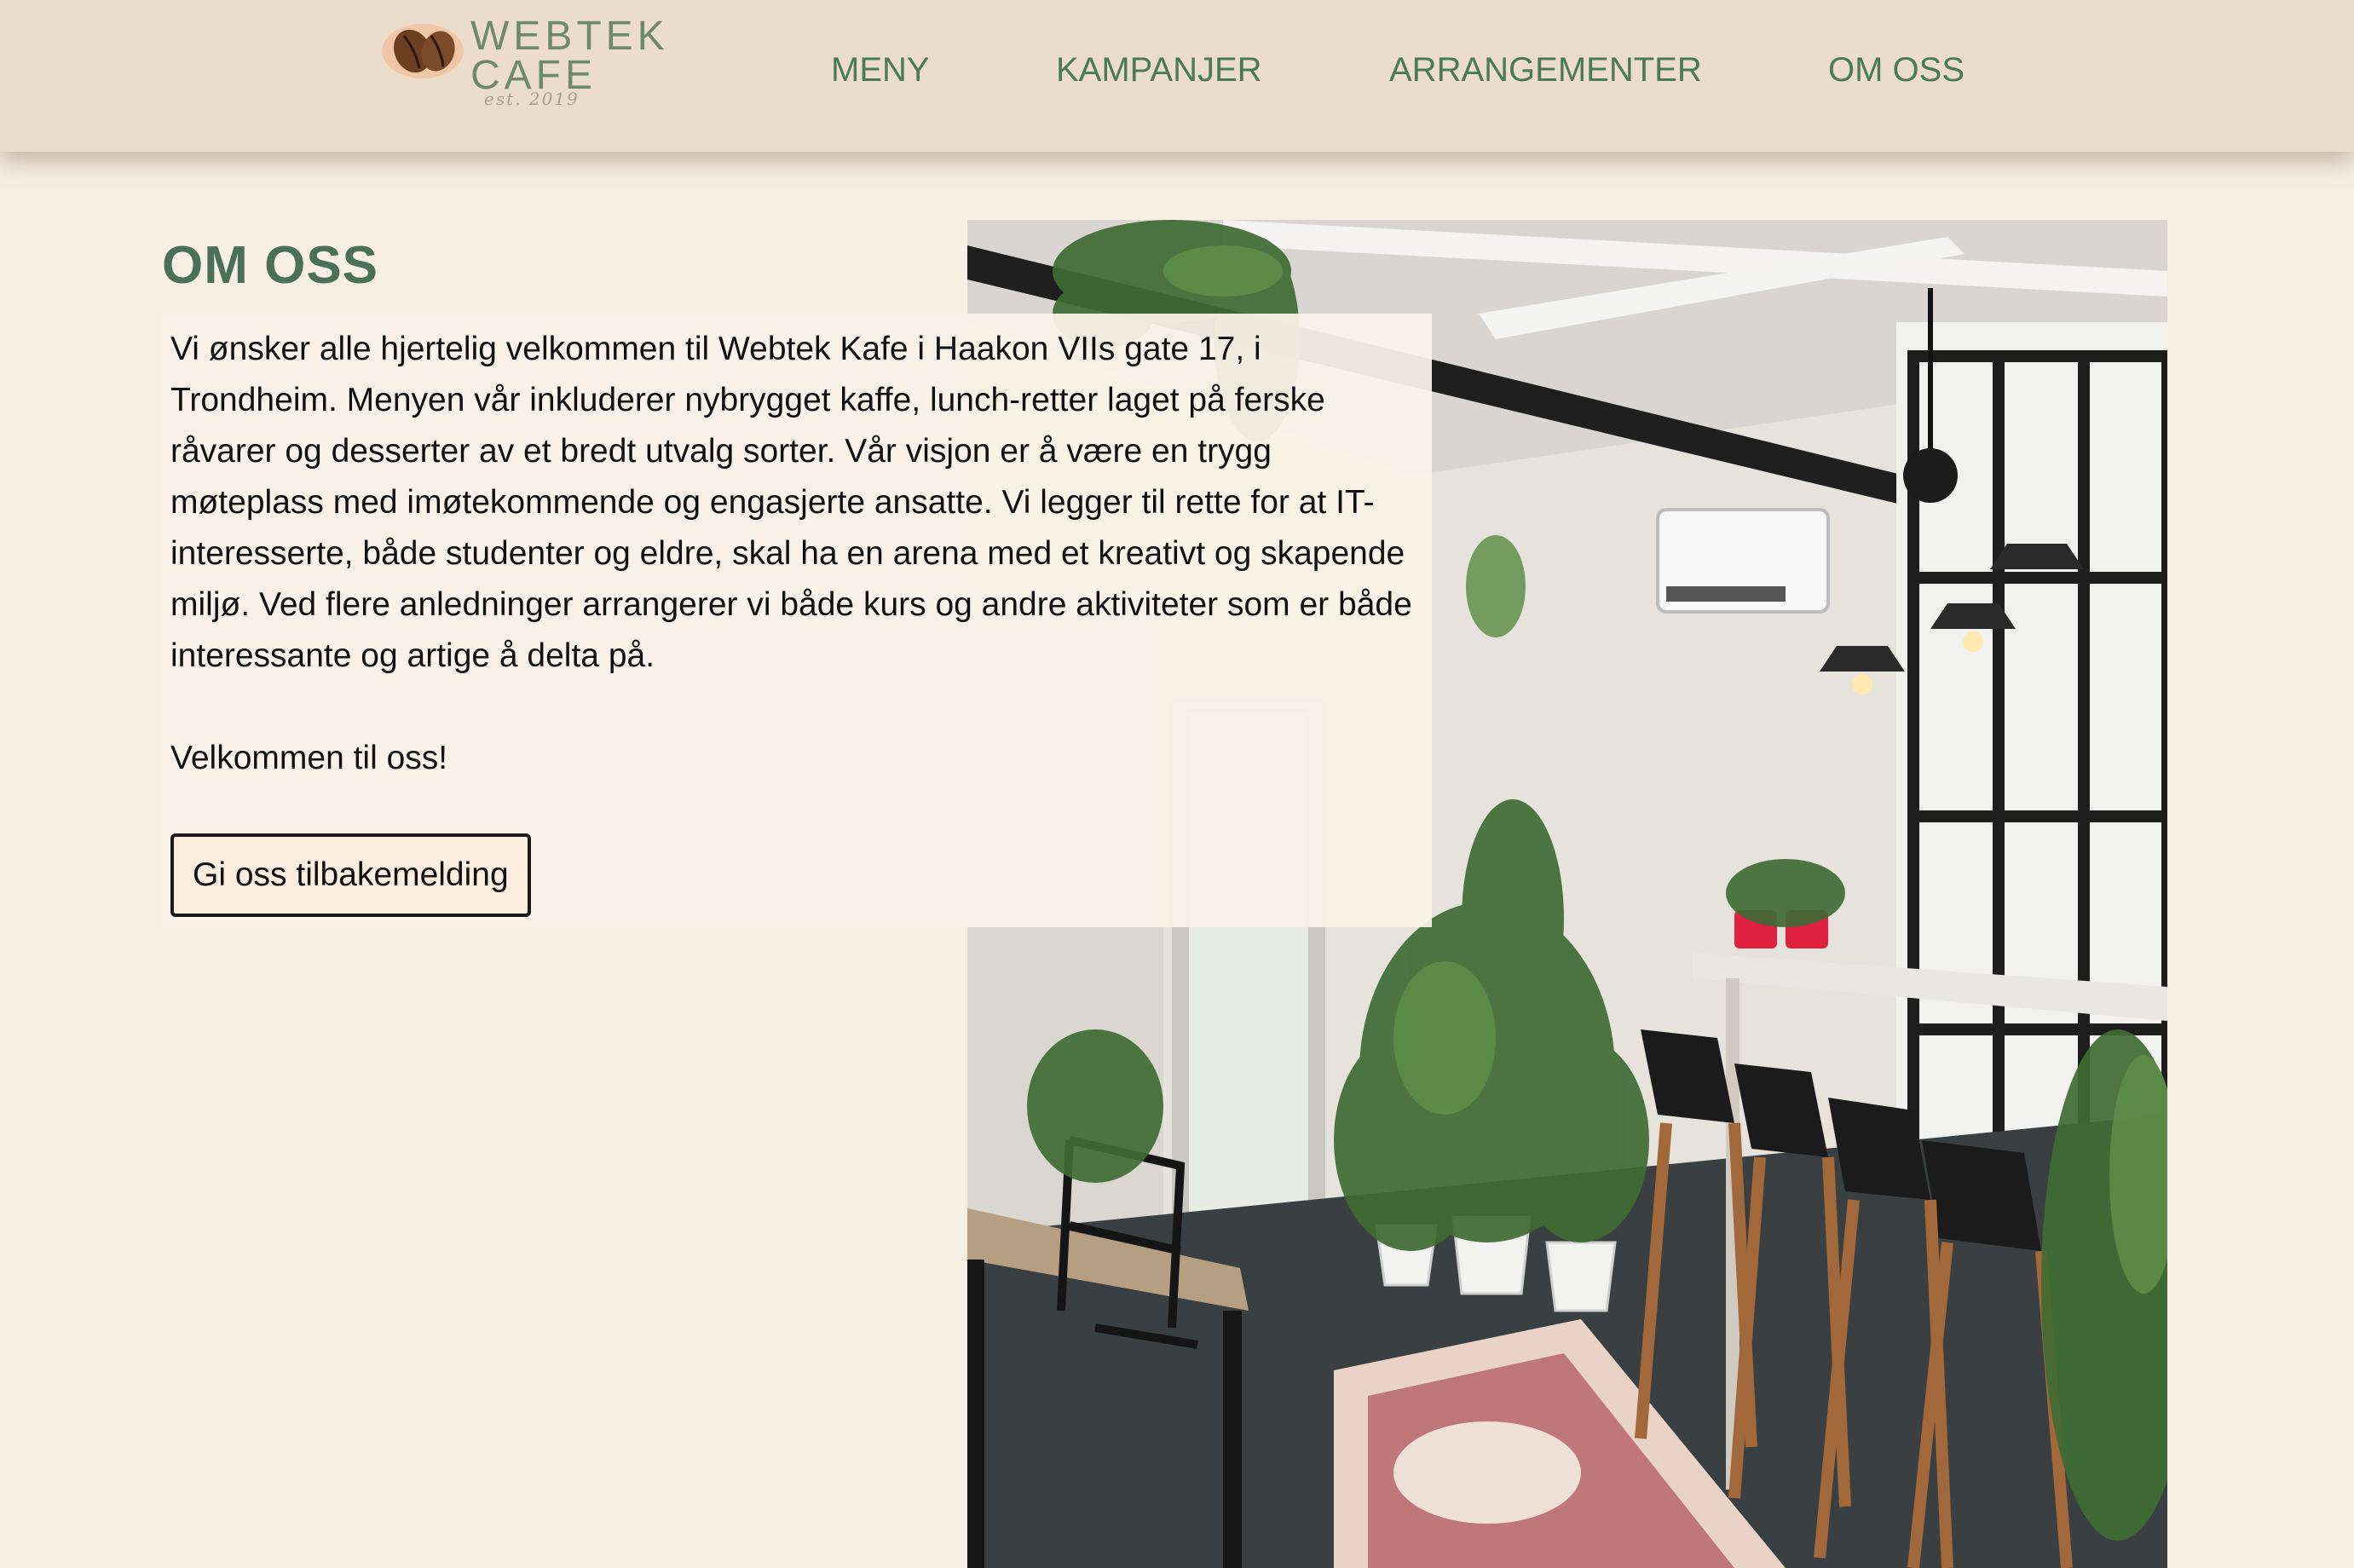 This screenshot has height=1568, width=2354. Describe the element at coordinates (881, 70) in the screenshot. I see `nav-item-meny: MENY` at that location.